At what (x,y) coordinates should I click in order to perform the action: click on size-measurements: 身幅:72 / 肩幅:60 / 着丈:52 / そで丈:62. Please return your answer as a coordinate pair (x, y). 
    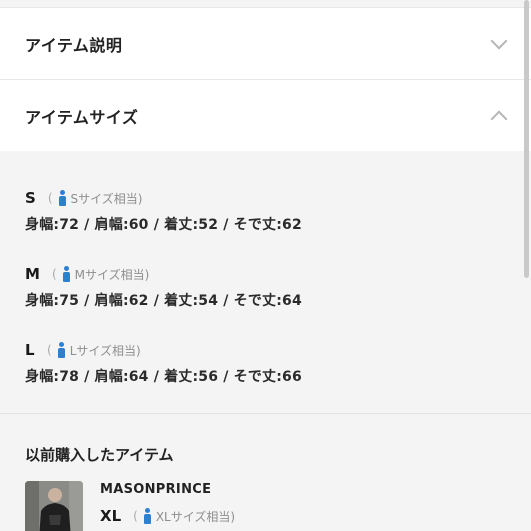
    Looking at the image, I should click on (163, 225).